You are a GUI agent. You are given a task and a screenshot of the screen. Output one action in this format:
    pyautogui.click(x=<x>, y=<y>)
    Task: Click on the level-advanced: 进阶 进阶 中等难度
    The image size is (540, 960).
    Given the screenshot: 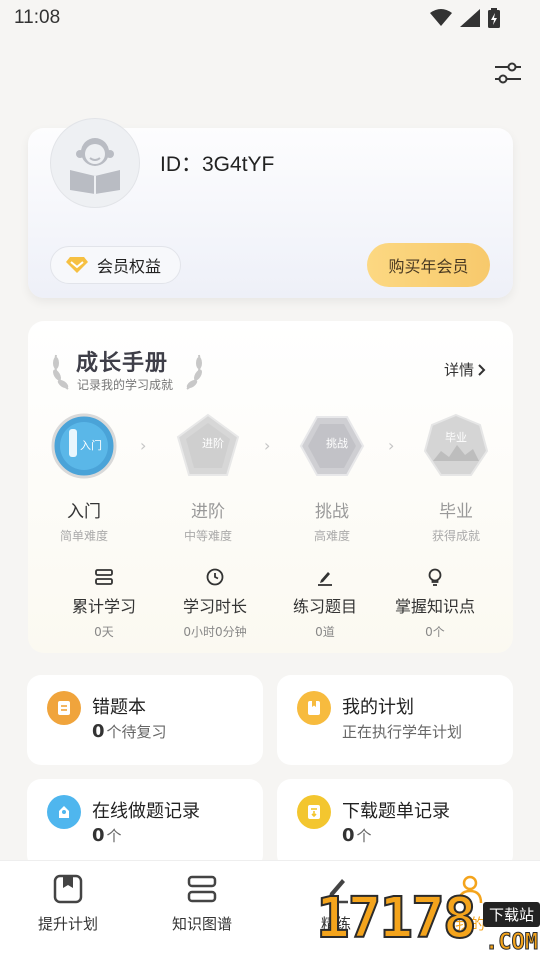 What is the action you would take?
    pyautogui.click(x=208, y=478)
    